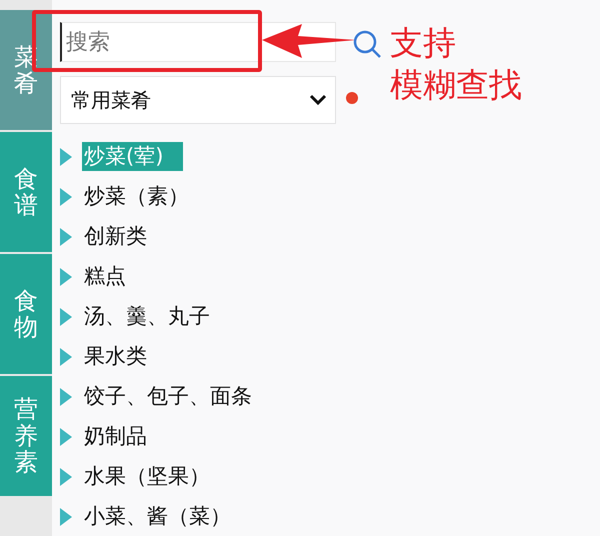  What do you see at coordinates (456, 64) in the screenshot?
I see `annotation-text: 支持 模糊查找` at bounding box center [456, 64].